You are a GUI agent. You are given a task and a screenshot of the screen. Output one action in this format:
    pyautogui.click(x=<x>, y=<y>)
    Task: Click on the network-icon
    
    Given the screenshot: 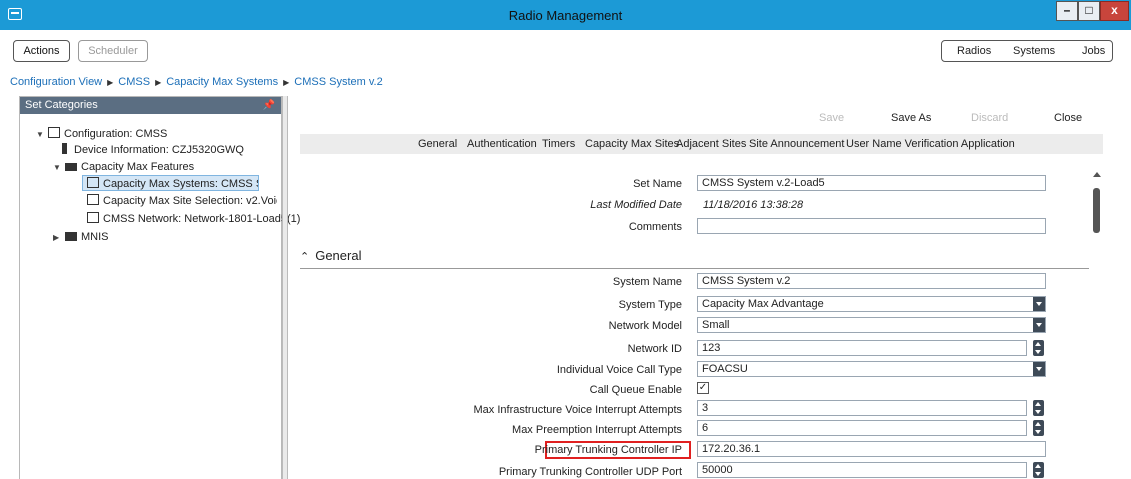 What is the action you would take?
    pyautogui.click(x=93, y=217)
    